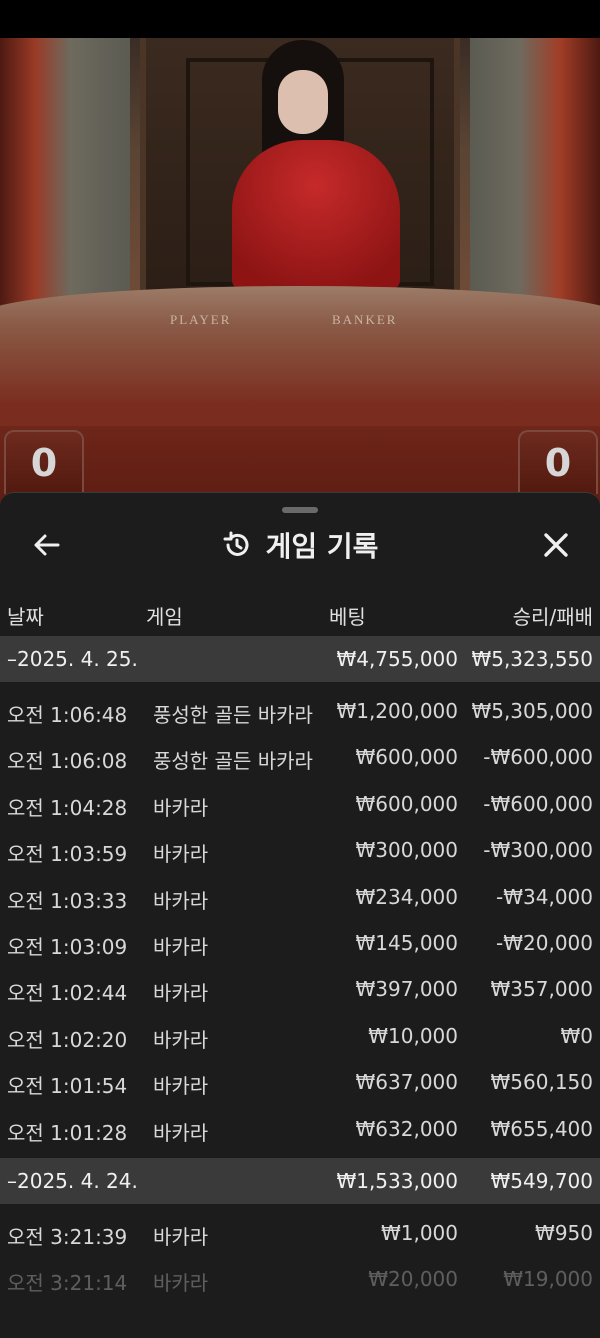  What do you see at coordinates (406, 989) in the screenshot?
I see `row-bet: ₩397,000` at bounding box center [406, 989].